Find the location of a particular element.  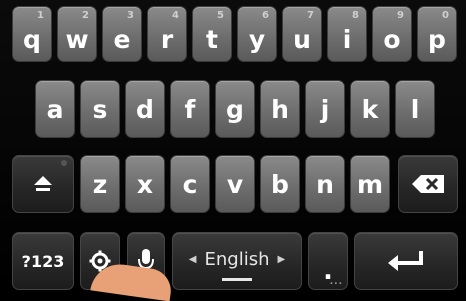

key-g-label: g is located at coordinates (235, 109).